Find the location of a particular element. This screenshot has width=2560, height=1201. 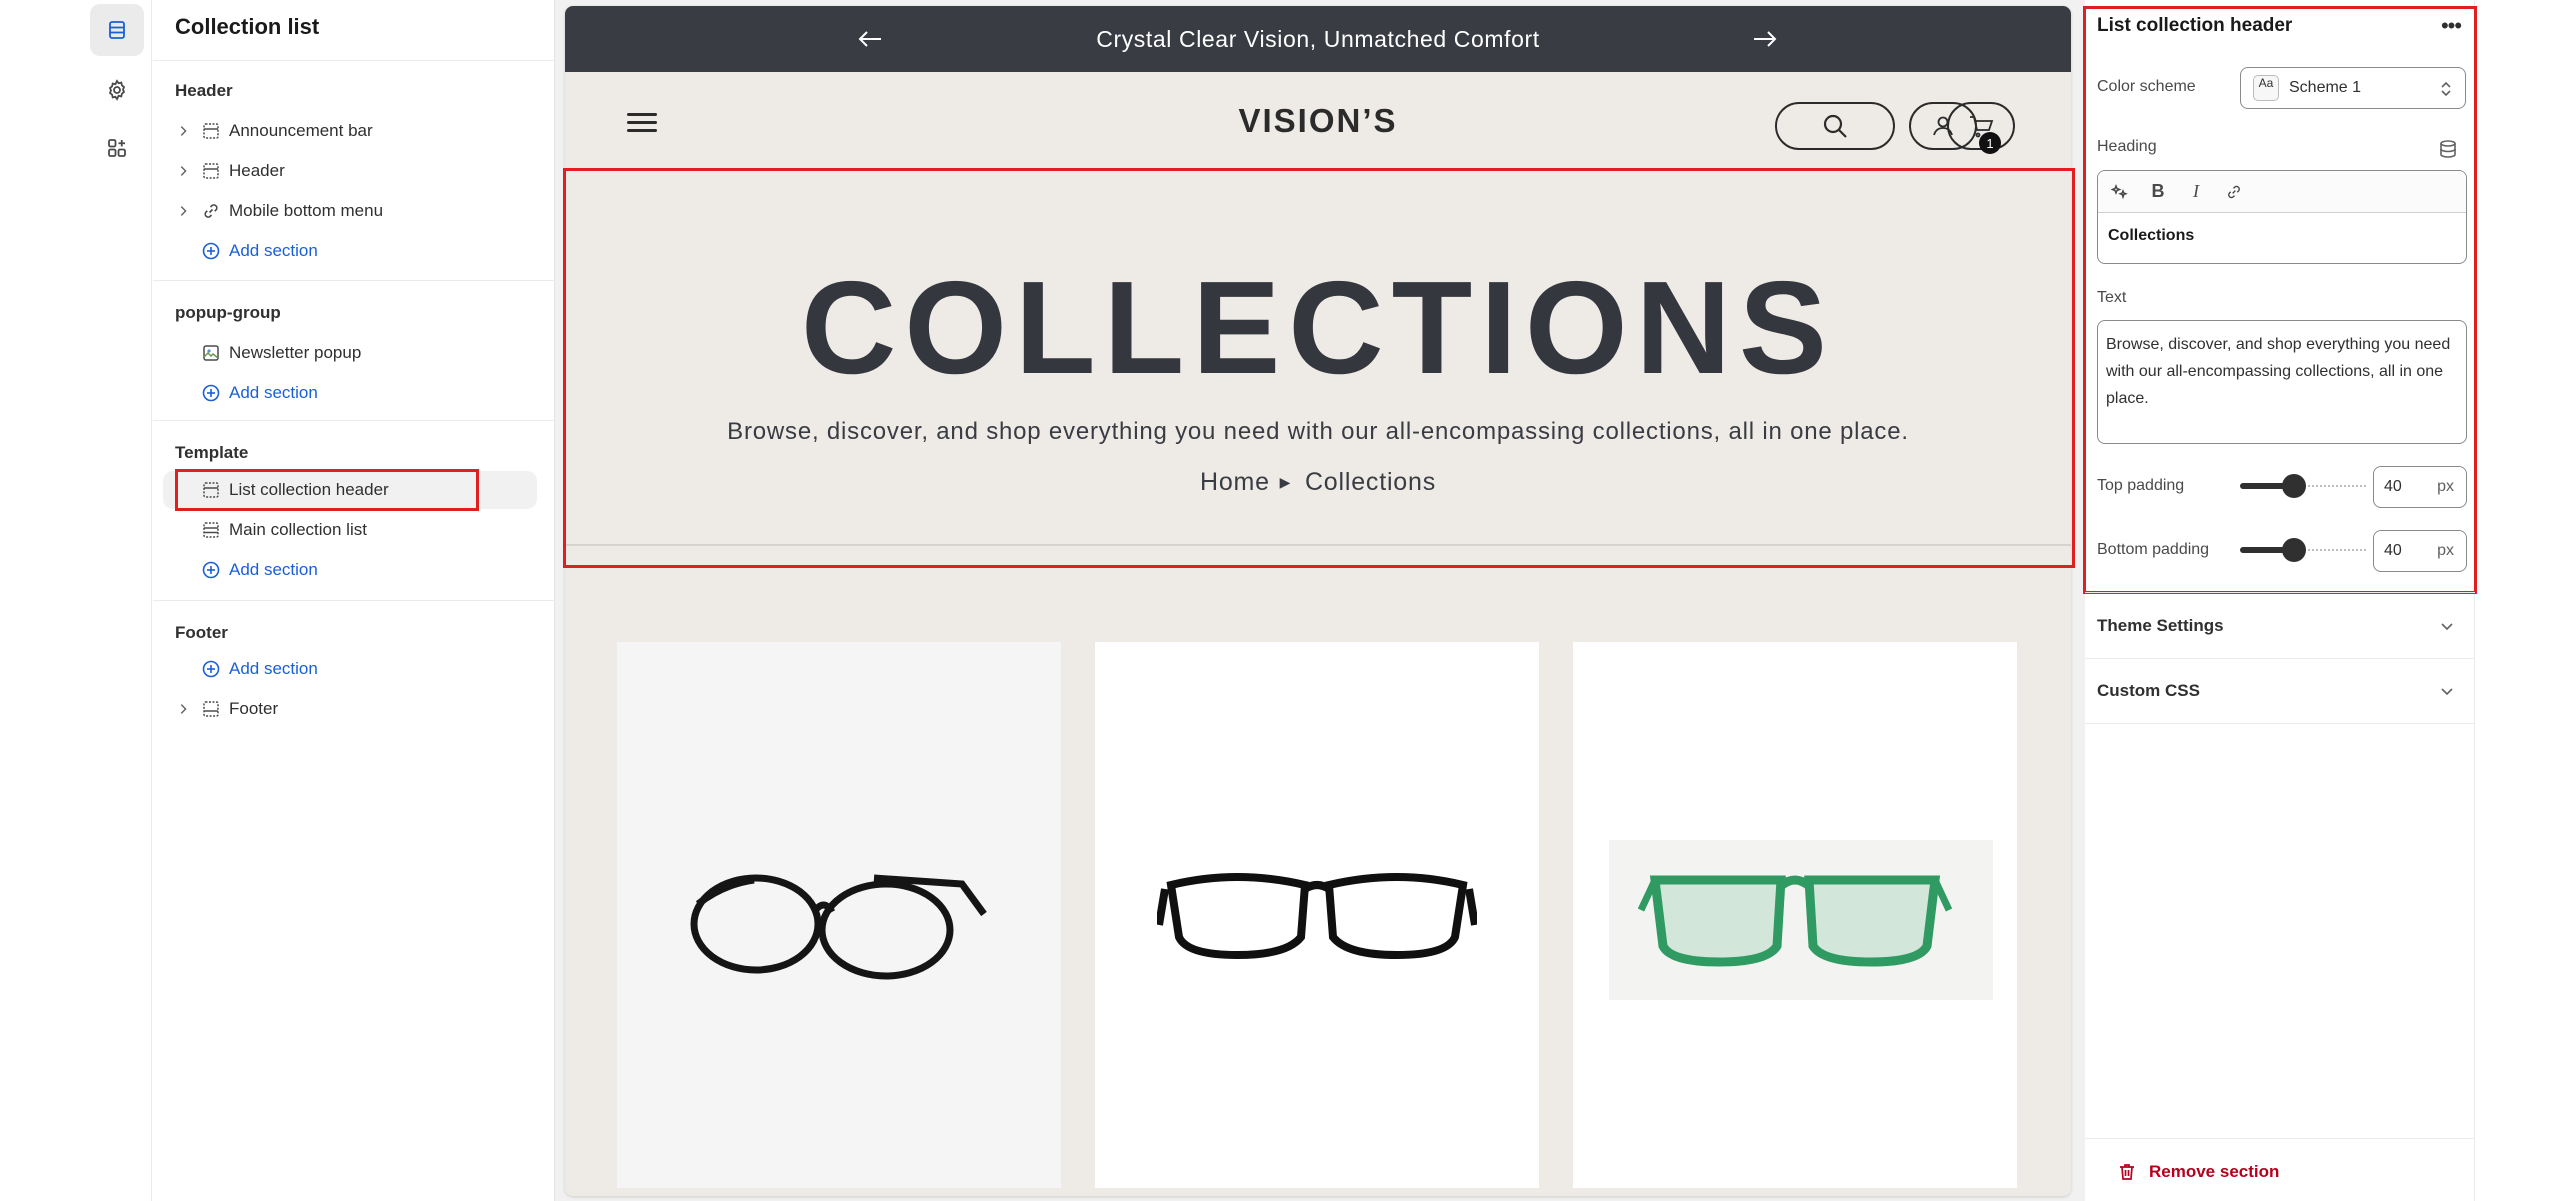

heading-rich-text-editor: B I Collections is located at coordinates (2282, 217).